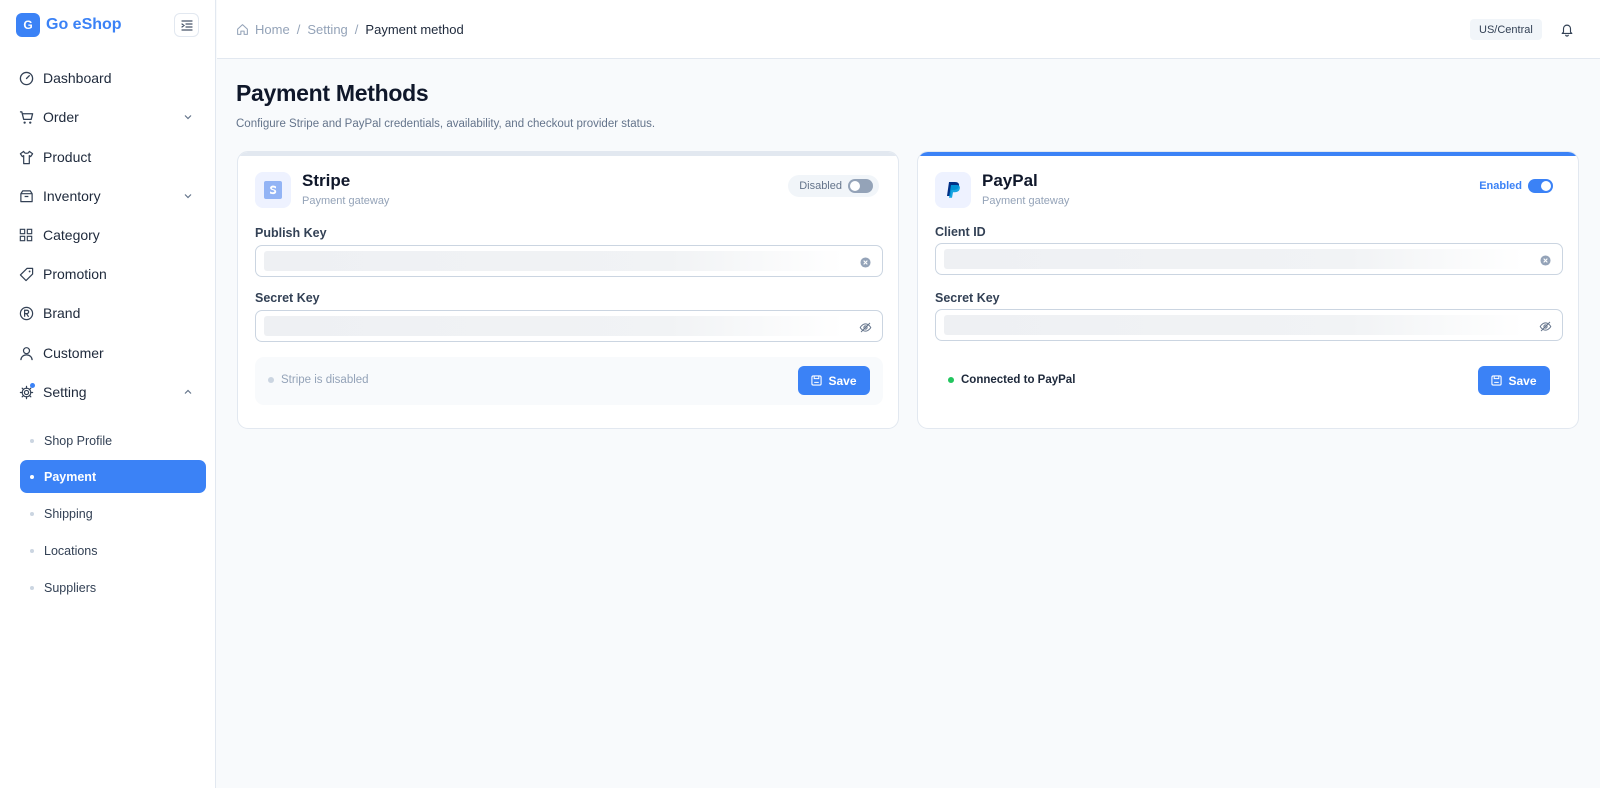 The image size is (1600, 788). Describe the element at coordinates (325, 380) in the screenshot. I see `status-text: Stripe is disabled` at that location.